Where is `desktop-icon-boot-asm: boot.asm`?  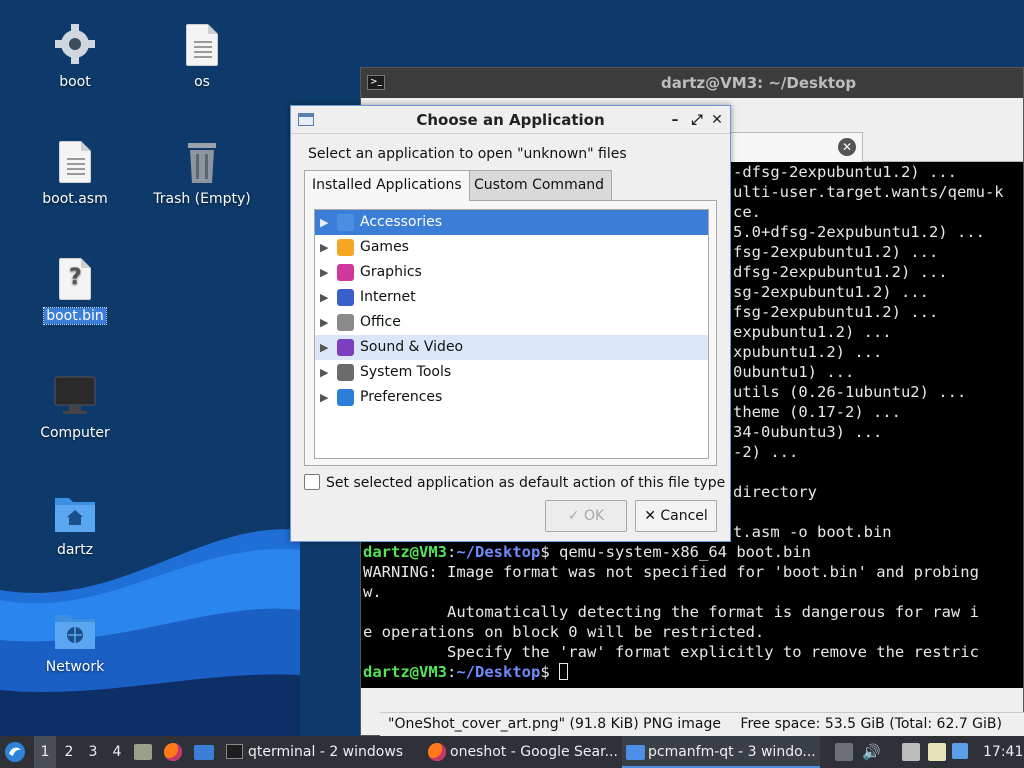 desktop-icon-boot-asm: boot.asm is located at coordinates (75, 173).